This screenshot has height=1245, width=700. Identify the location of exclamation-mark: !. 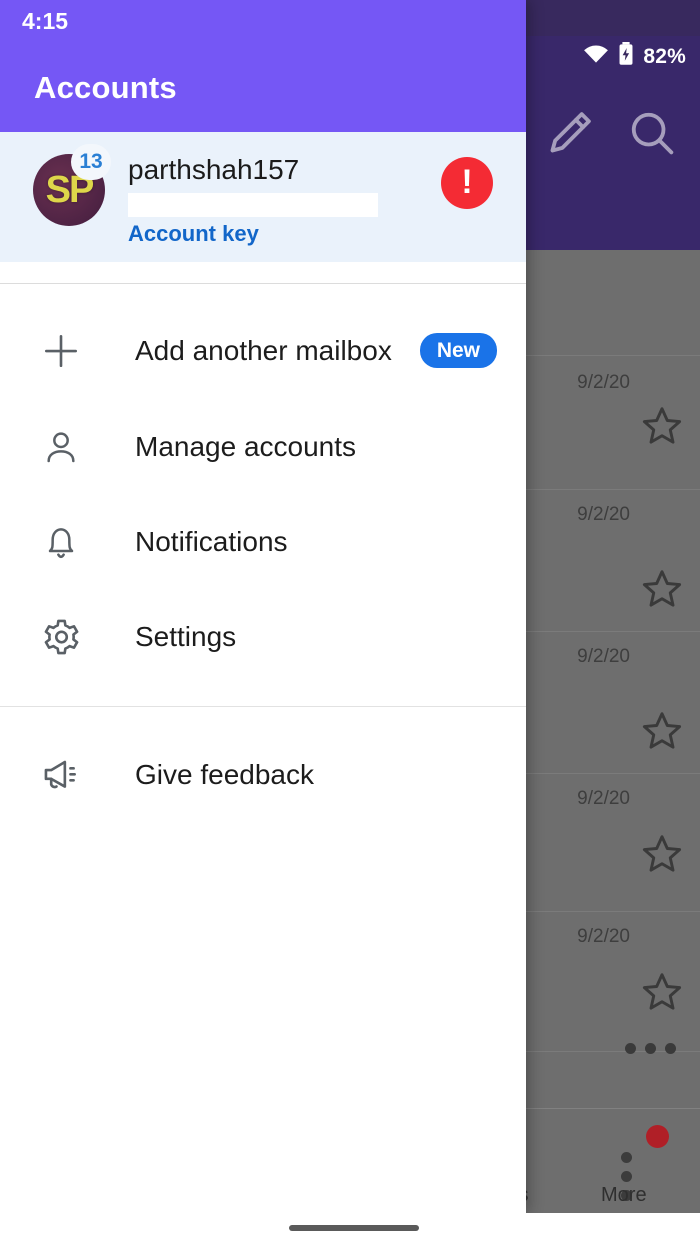
(467, 182).